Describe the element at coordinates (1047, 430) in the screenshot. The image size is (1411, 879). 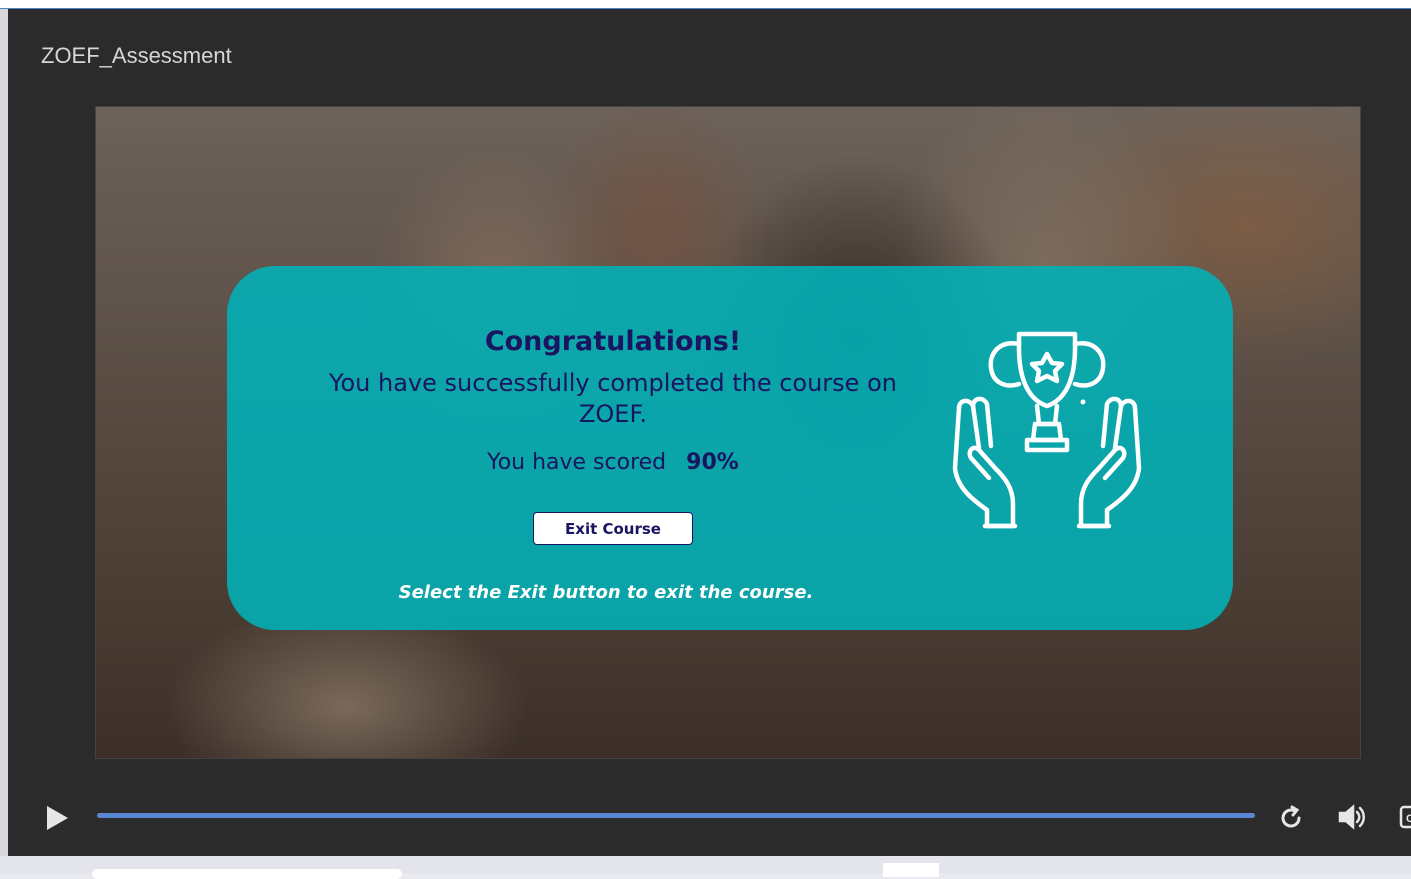
I see `trophy-in-hands-icon` at that location.